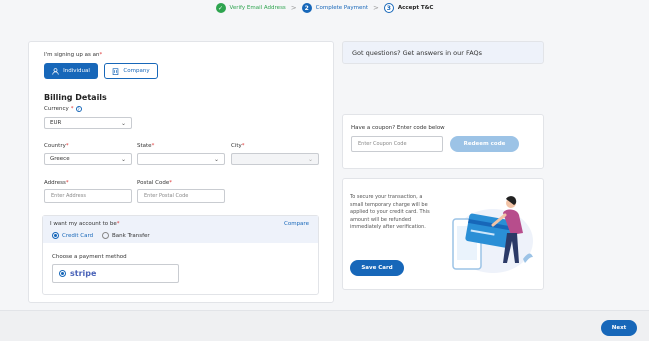 The width and height of the screenshot is (649, 341). Describe the element at coordinates (76, 71) in the screenshot. I see `individual-label: Individual` at that location.